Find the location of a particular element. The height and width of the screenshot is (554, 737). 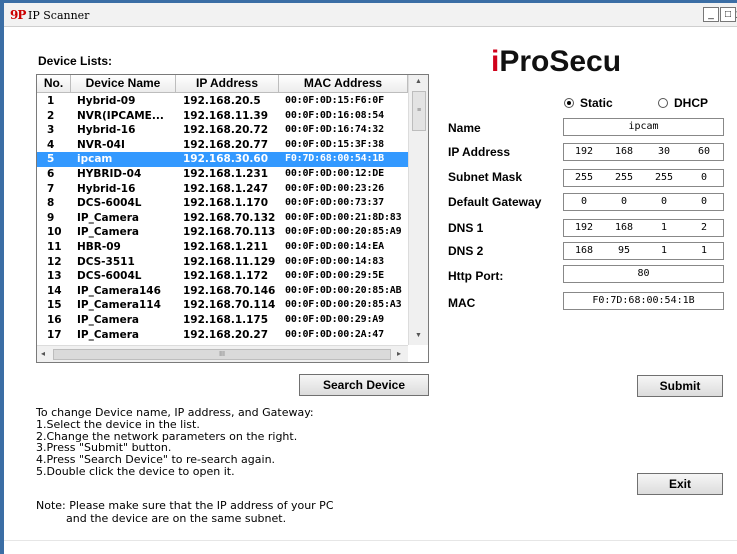

brand-logo: iProSecu is located at coordinates (556, 62).